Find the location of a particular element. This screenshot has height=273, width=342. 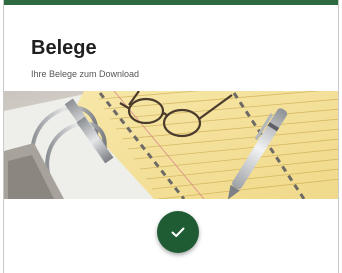

confirm-download-button is located at coordinates (178, 232).